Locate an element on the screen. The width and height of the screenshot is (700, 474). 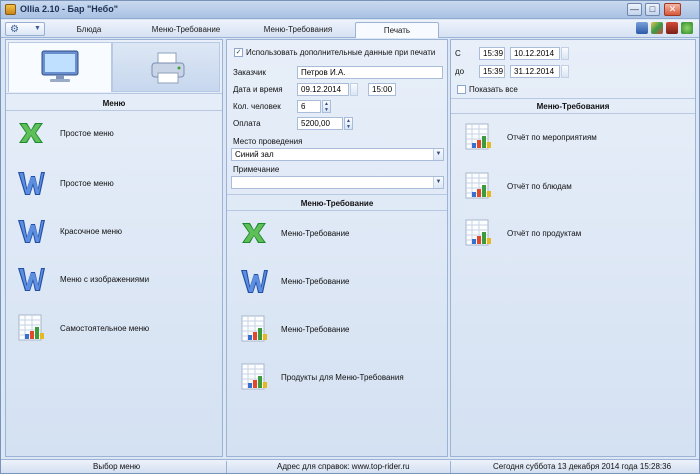
colorful-menu-item: Красочное меню is located at coordinates (111, 232).